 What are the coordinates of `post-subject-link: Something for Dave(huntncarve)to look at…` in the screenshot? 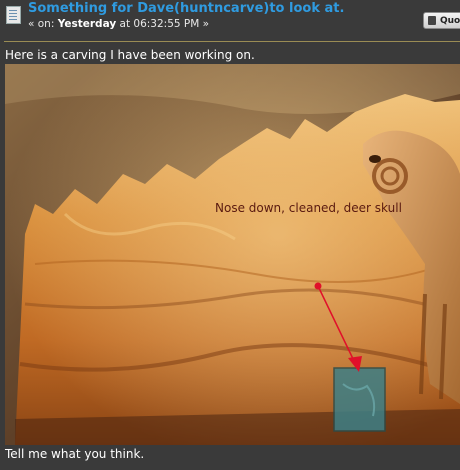 It's located at (228, 9).